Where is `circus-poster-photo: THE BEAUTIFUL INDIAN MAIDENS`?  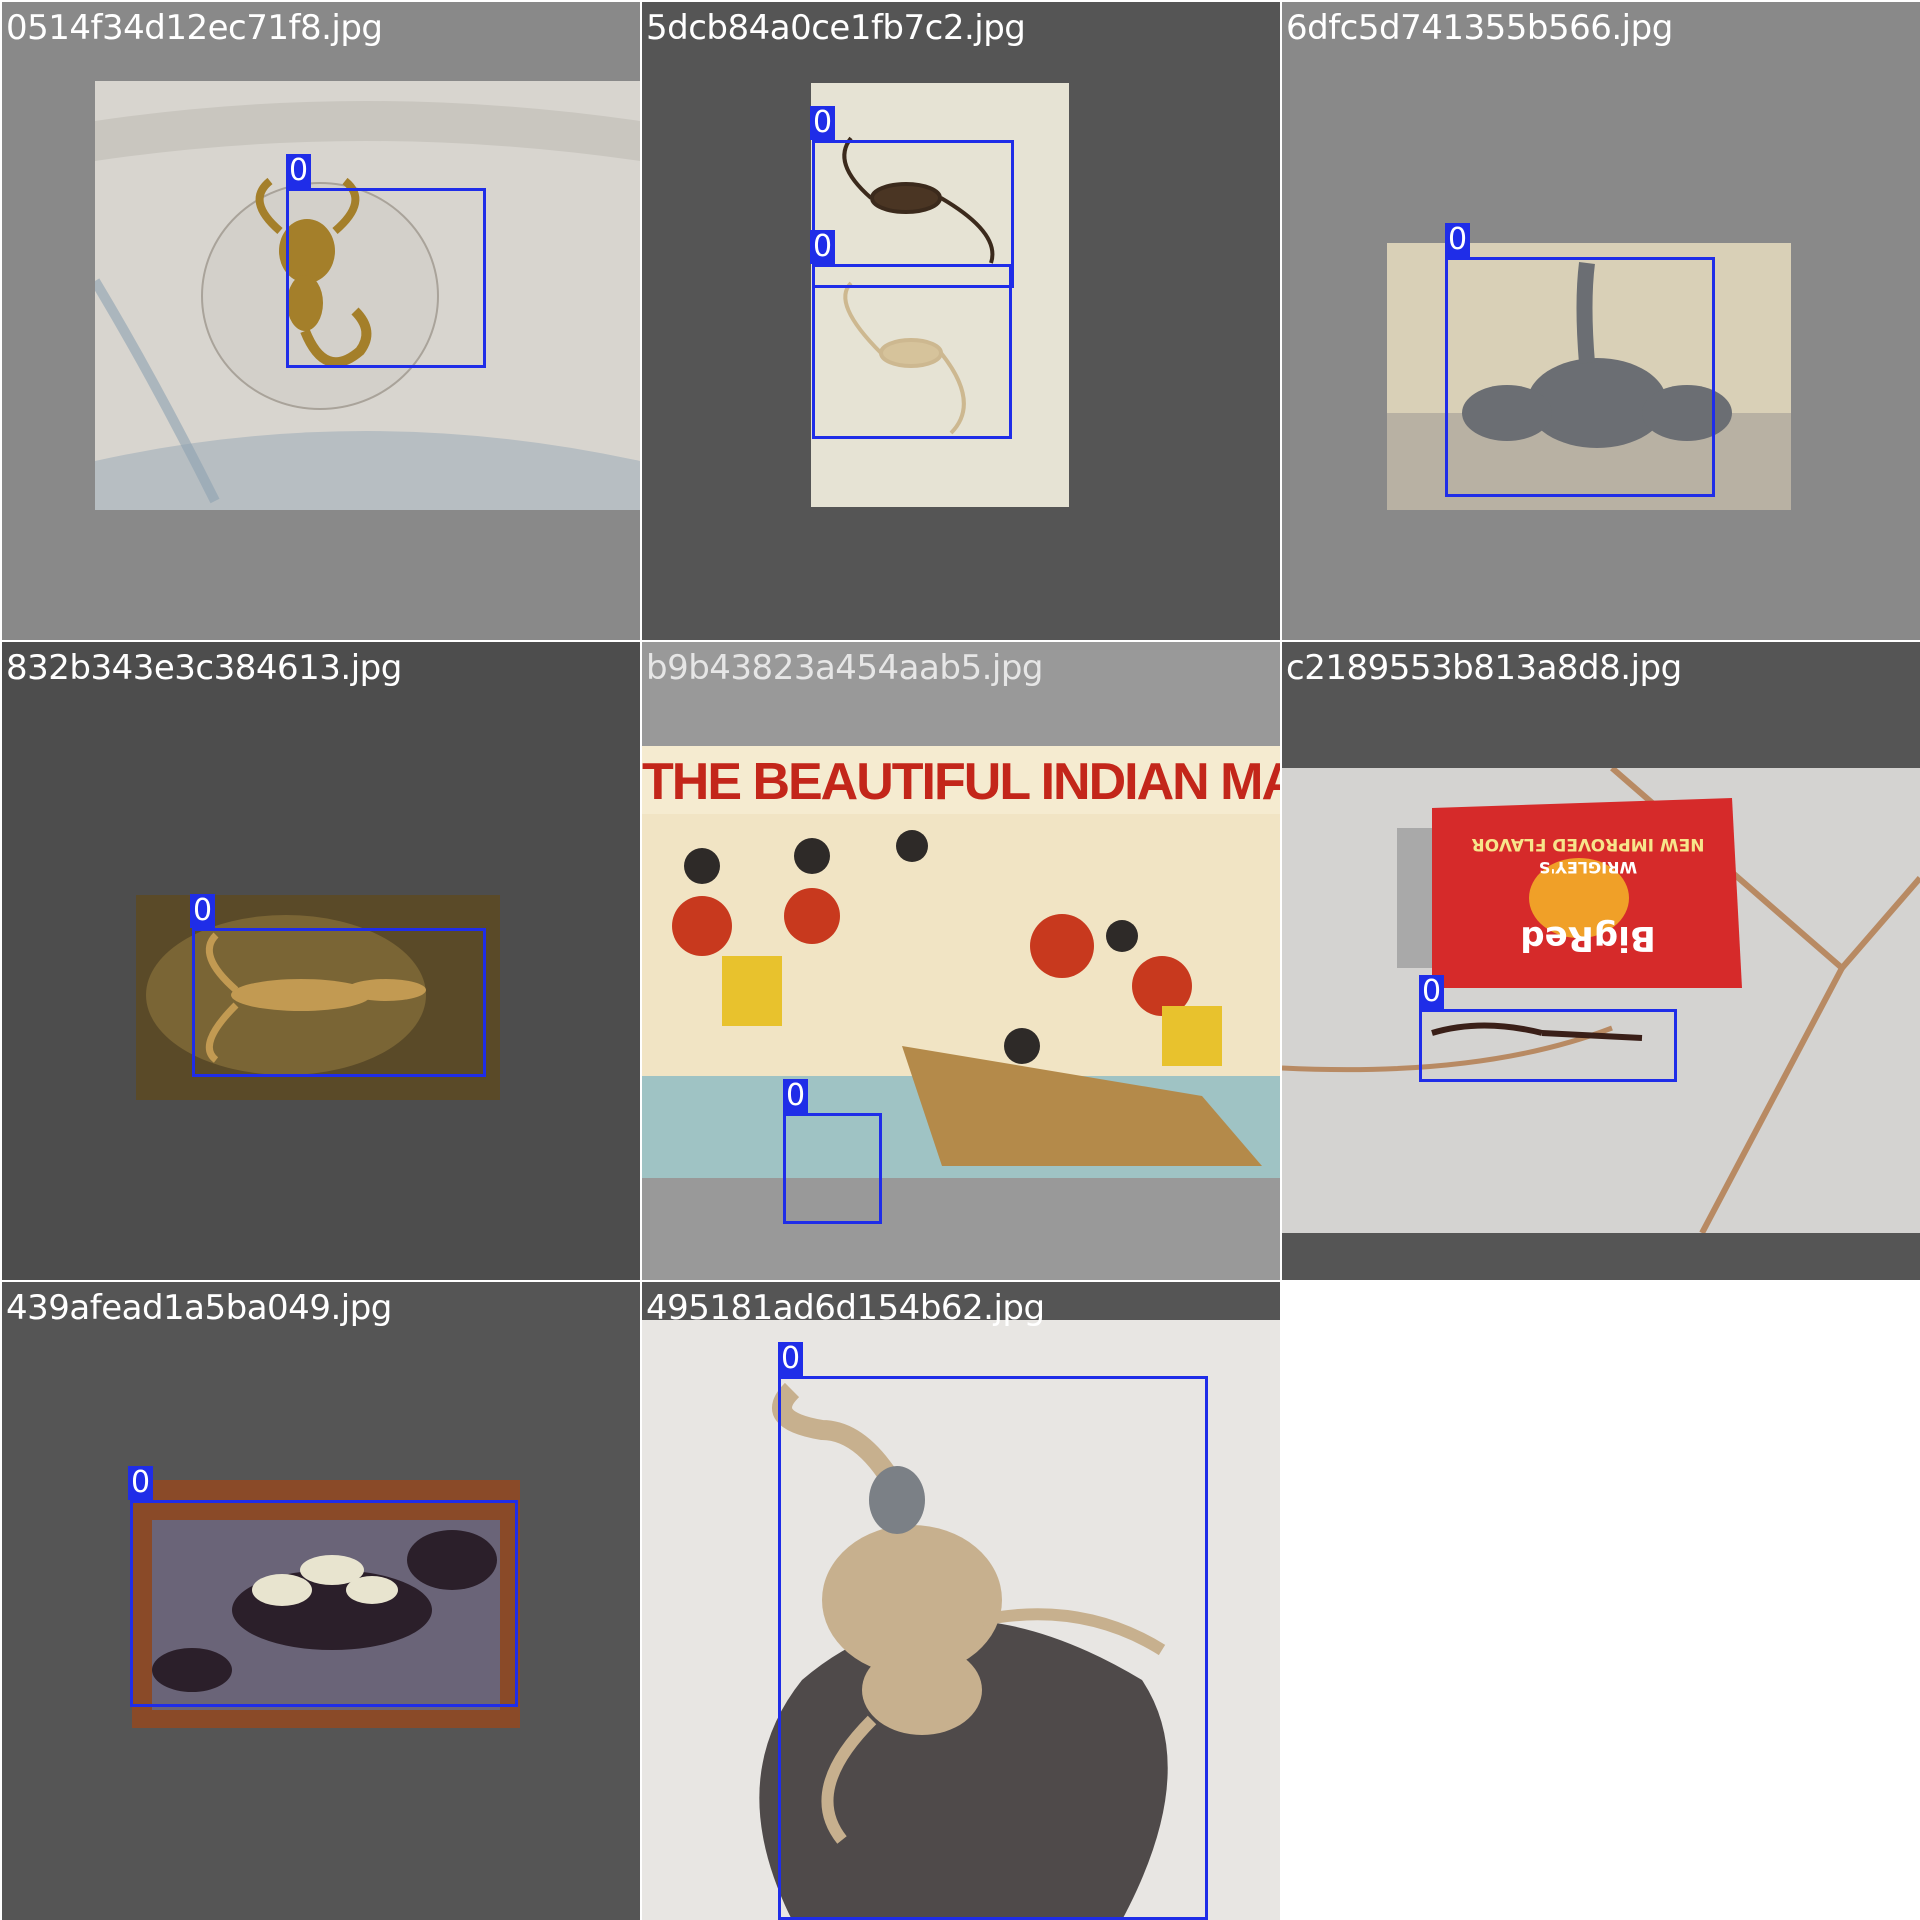 circus-poster-photo: THE BEAUTIFUL INDIAN MAIDENS is located at coordinates (961, 962).